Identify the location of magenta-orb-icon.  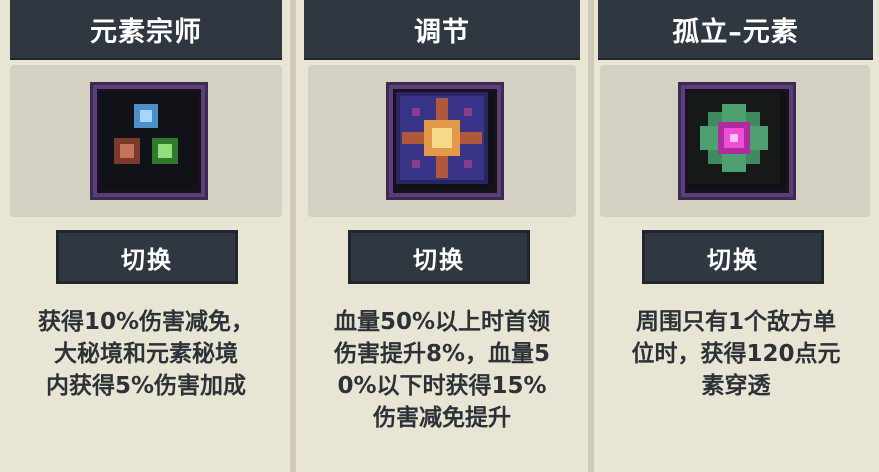
(737, 141).